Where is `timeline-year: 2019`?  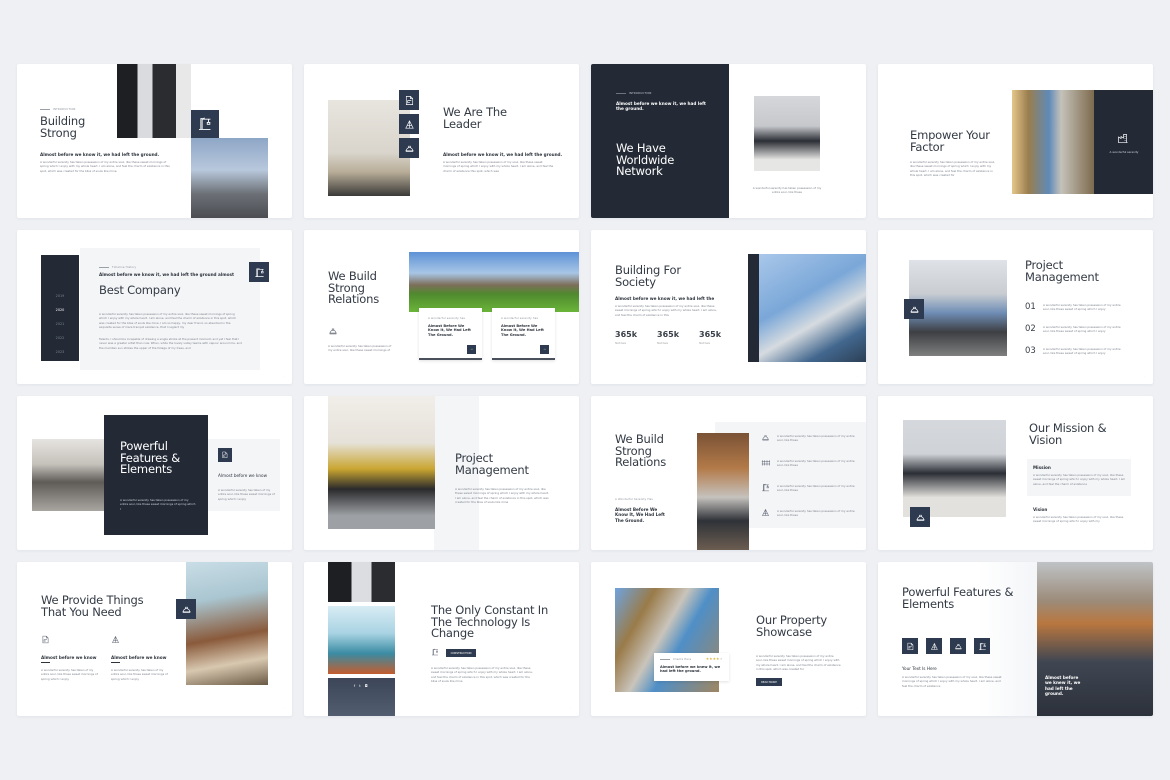 timeline-year: 2019 is located at coordinates (60, 296).